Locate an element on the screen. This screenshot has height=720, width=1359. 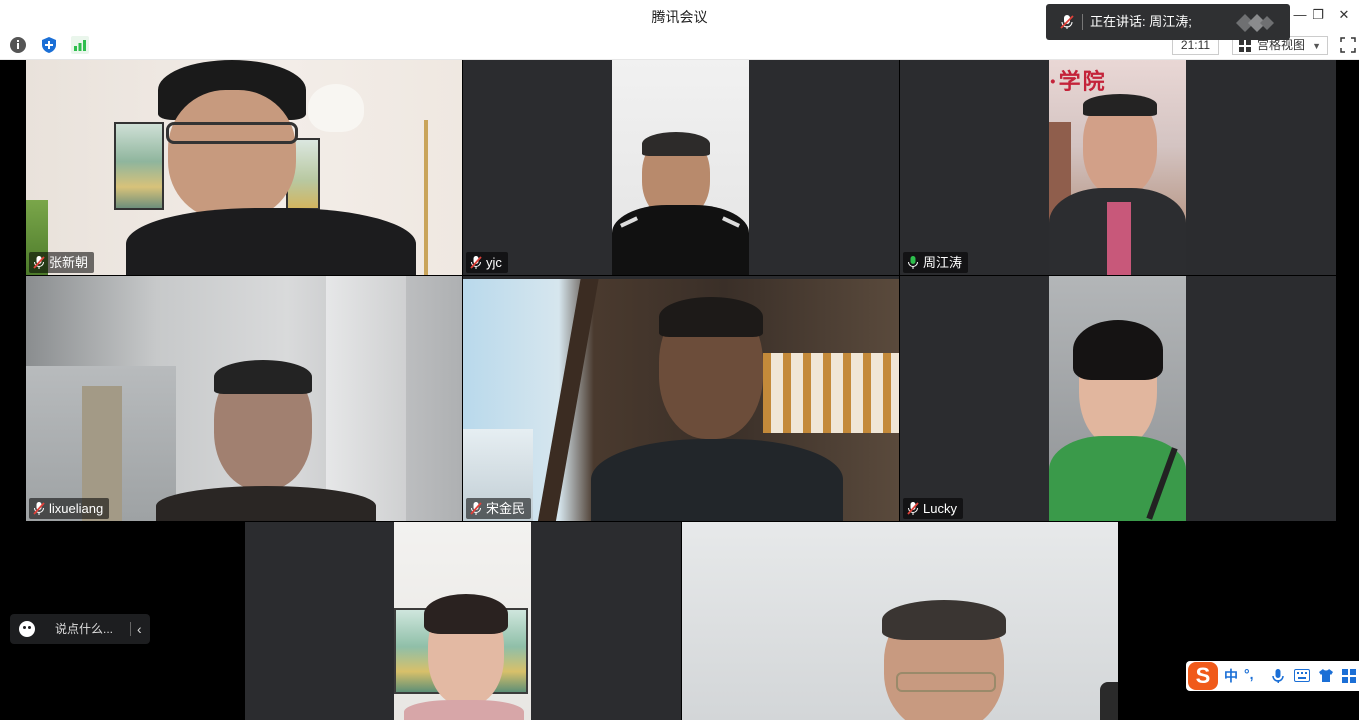
video-tile: 宋金民 is located at coordinates (681, 398).